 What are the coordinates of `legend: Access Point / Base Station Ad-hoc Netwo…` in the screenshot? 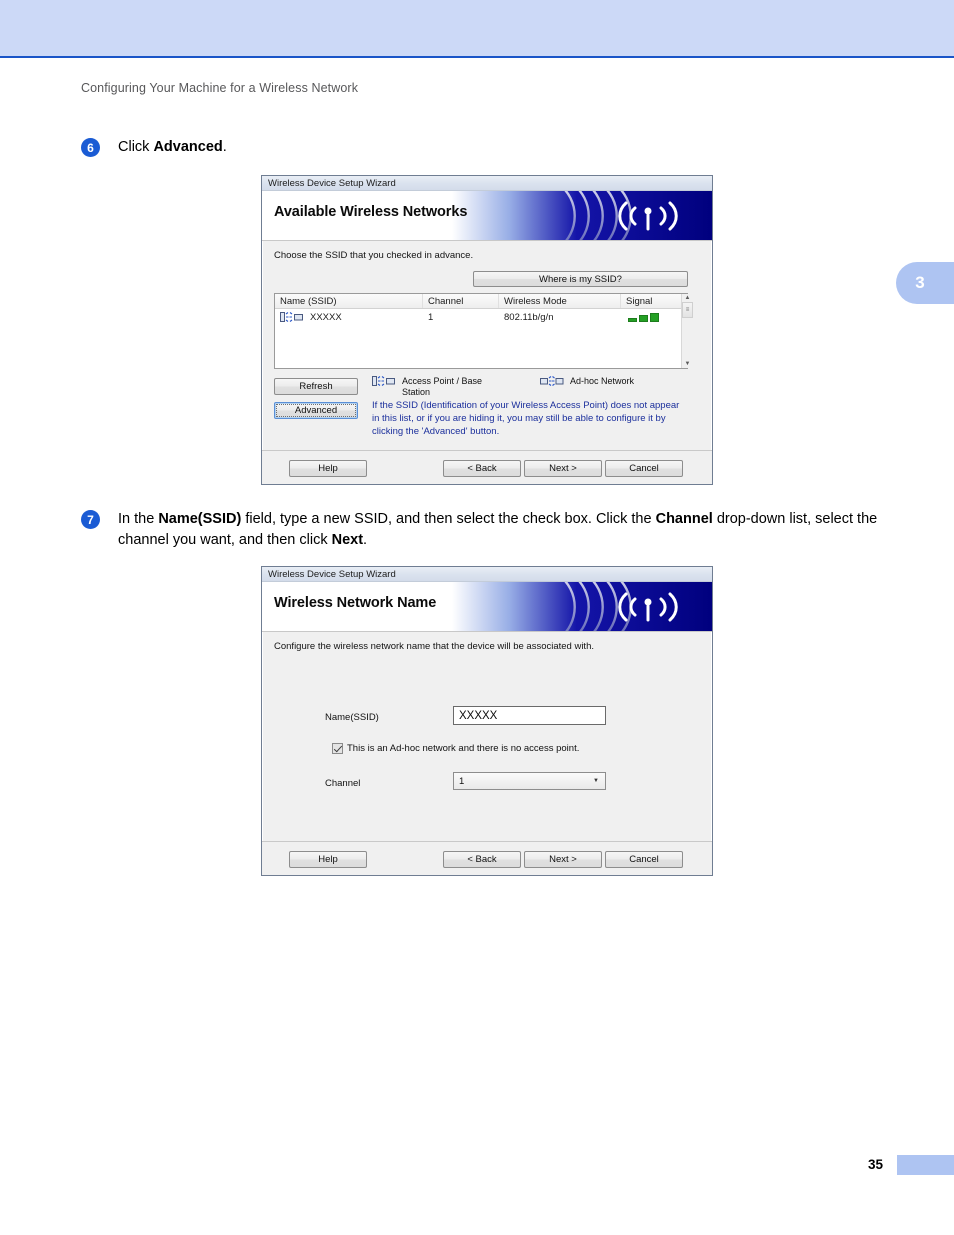 It's located at (532, 387).